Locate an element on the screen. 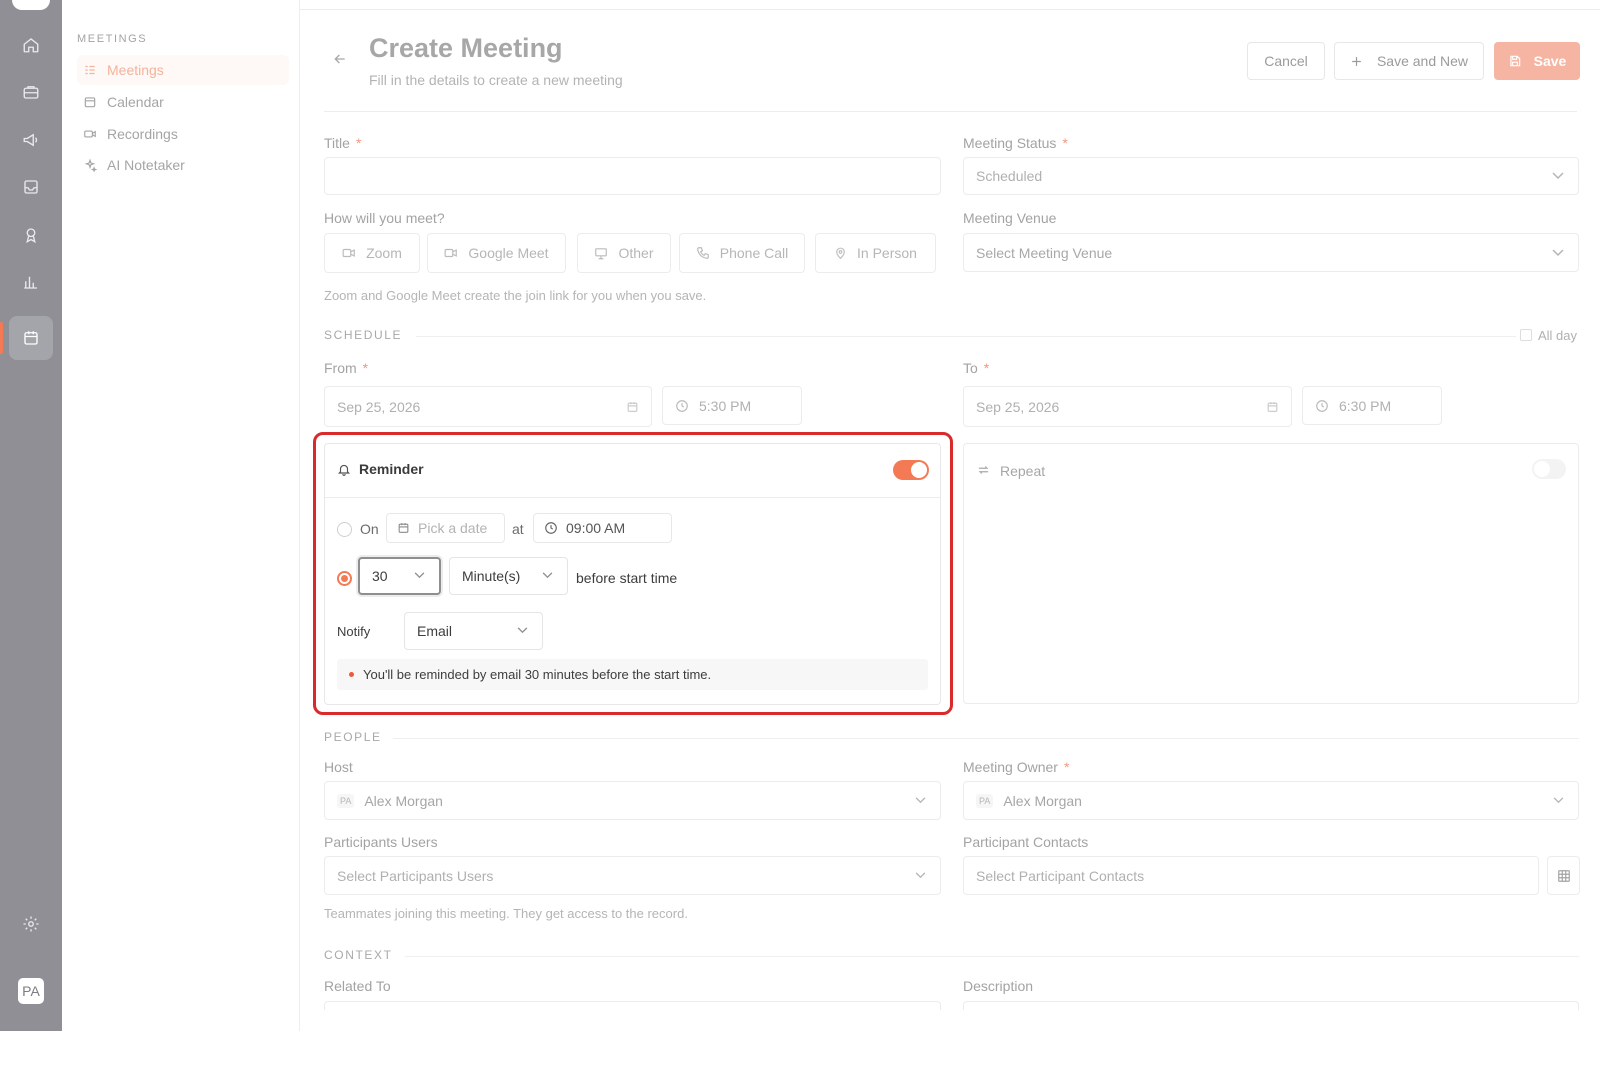  title-input is located at coordinates (632, 176).